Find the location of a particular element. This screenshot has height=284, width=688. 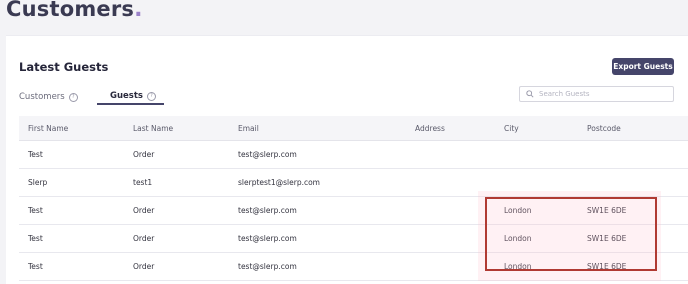

column-header-postcode: Postcode is located at coordinates (604, 128).